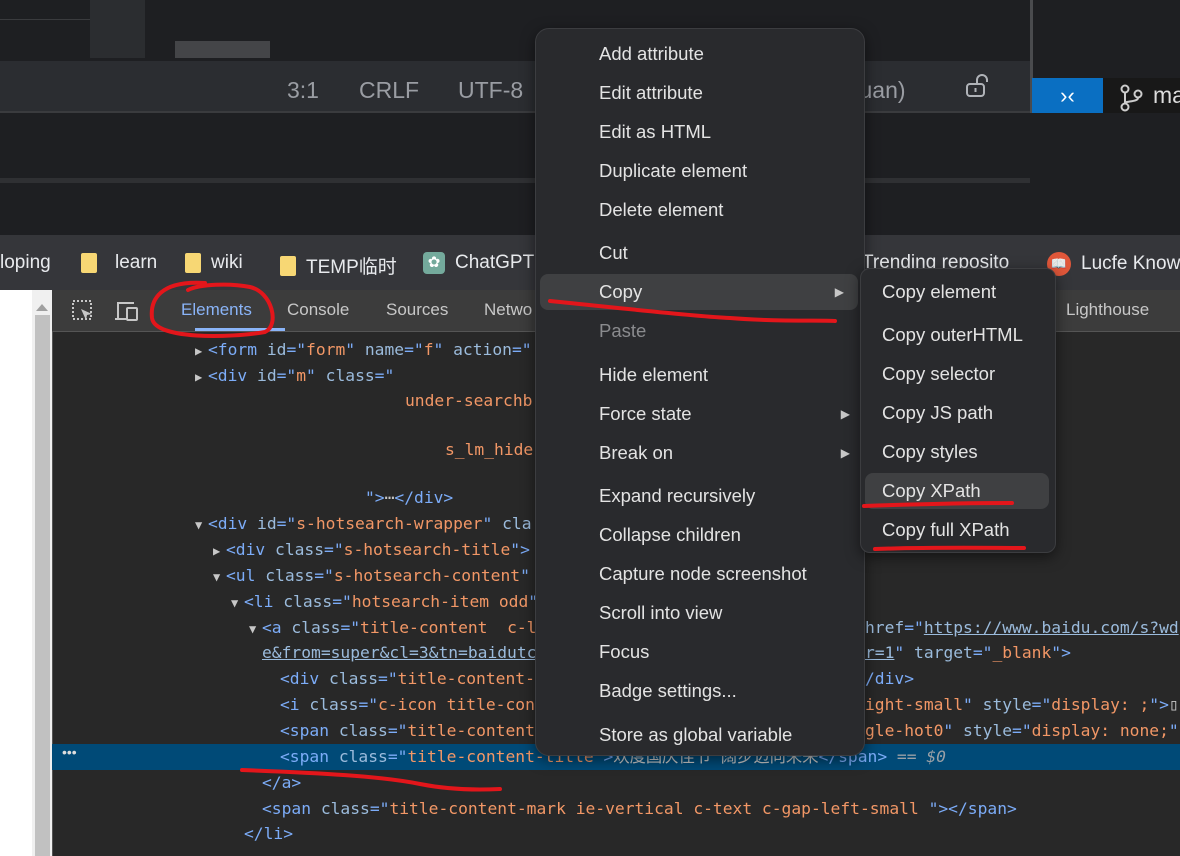 The height and width of the screenshot is (856, 1180). I want to click on code-token: s-hotsearch-content, so click(427, 575).